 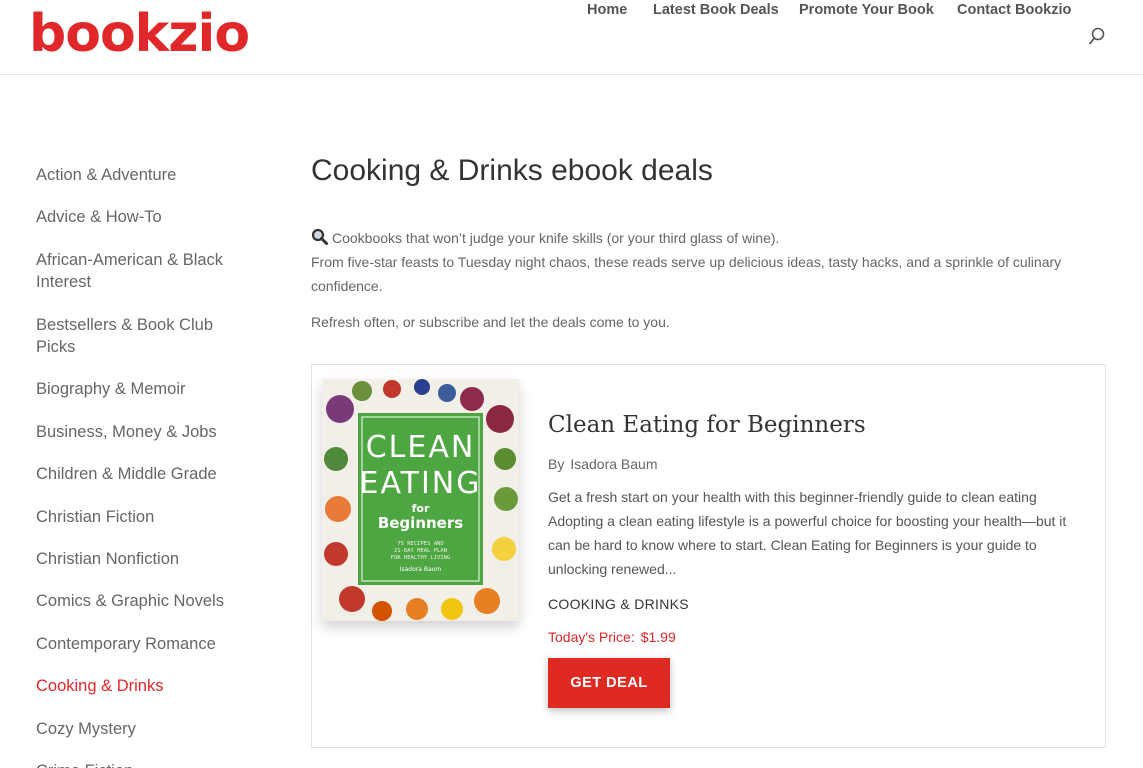 I want to click on price-label: Today's Price:, so click(x=591, y=637).